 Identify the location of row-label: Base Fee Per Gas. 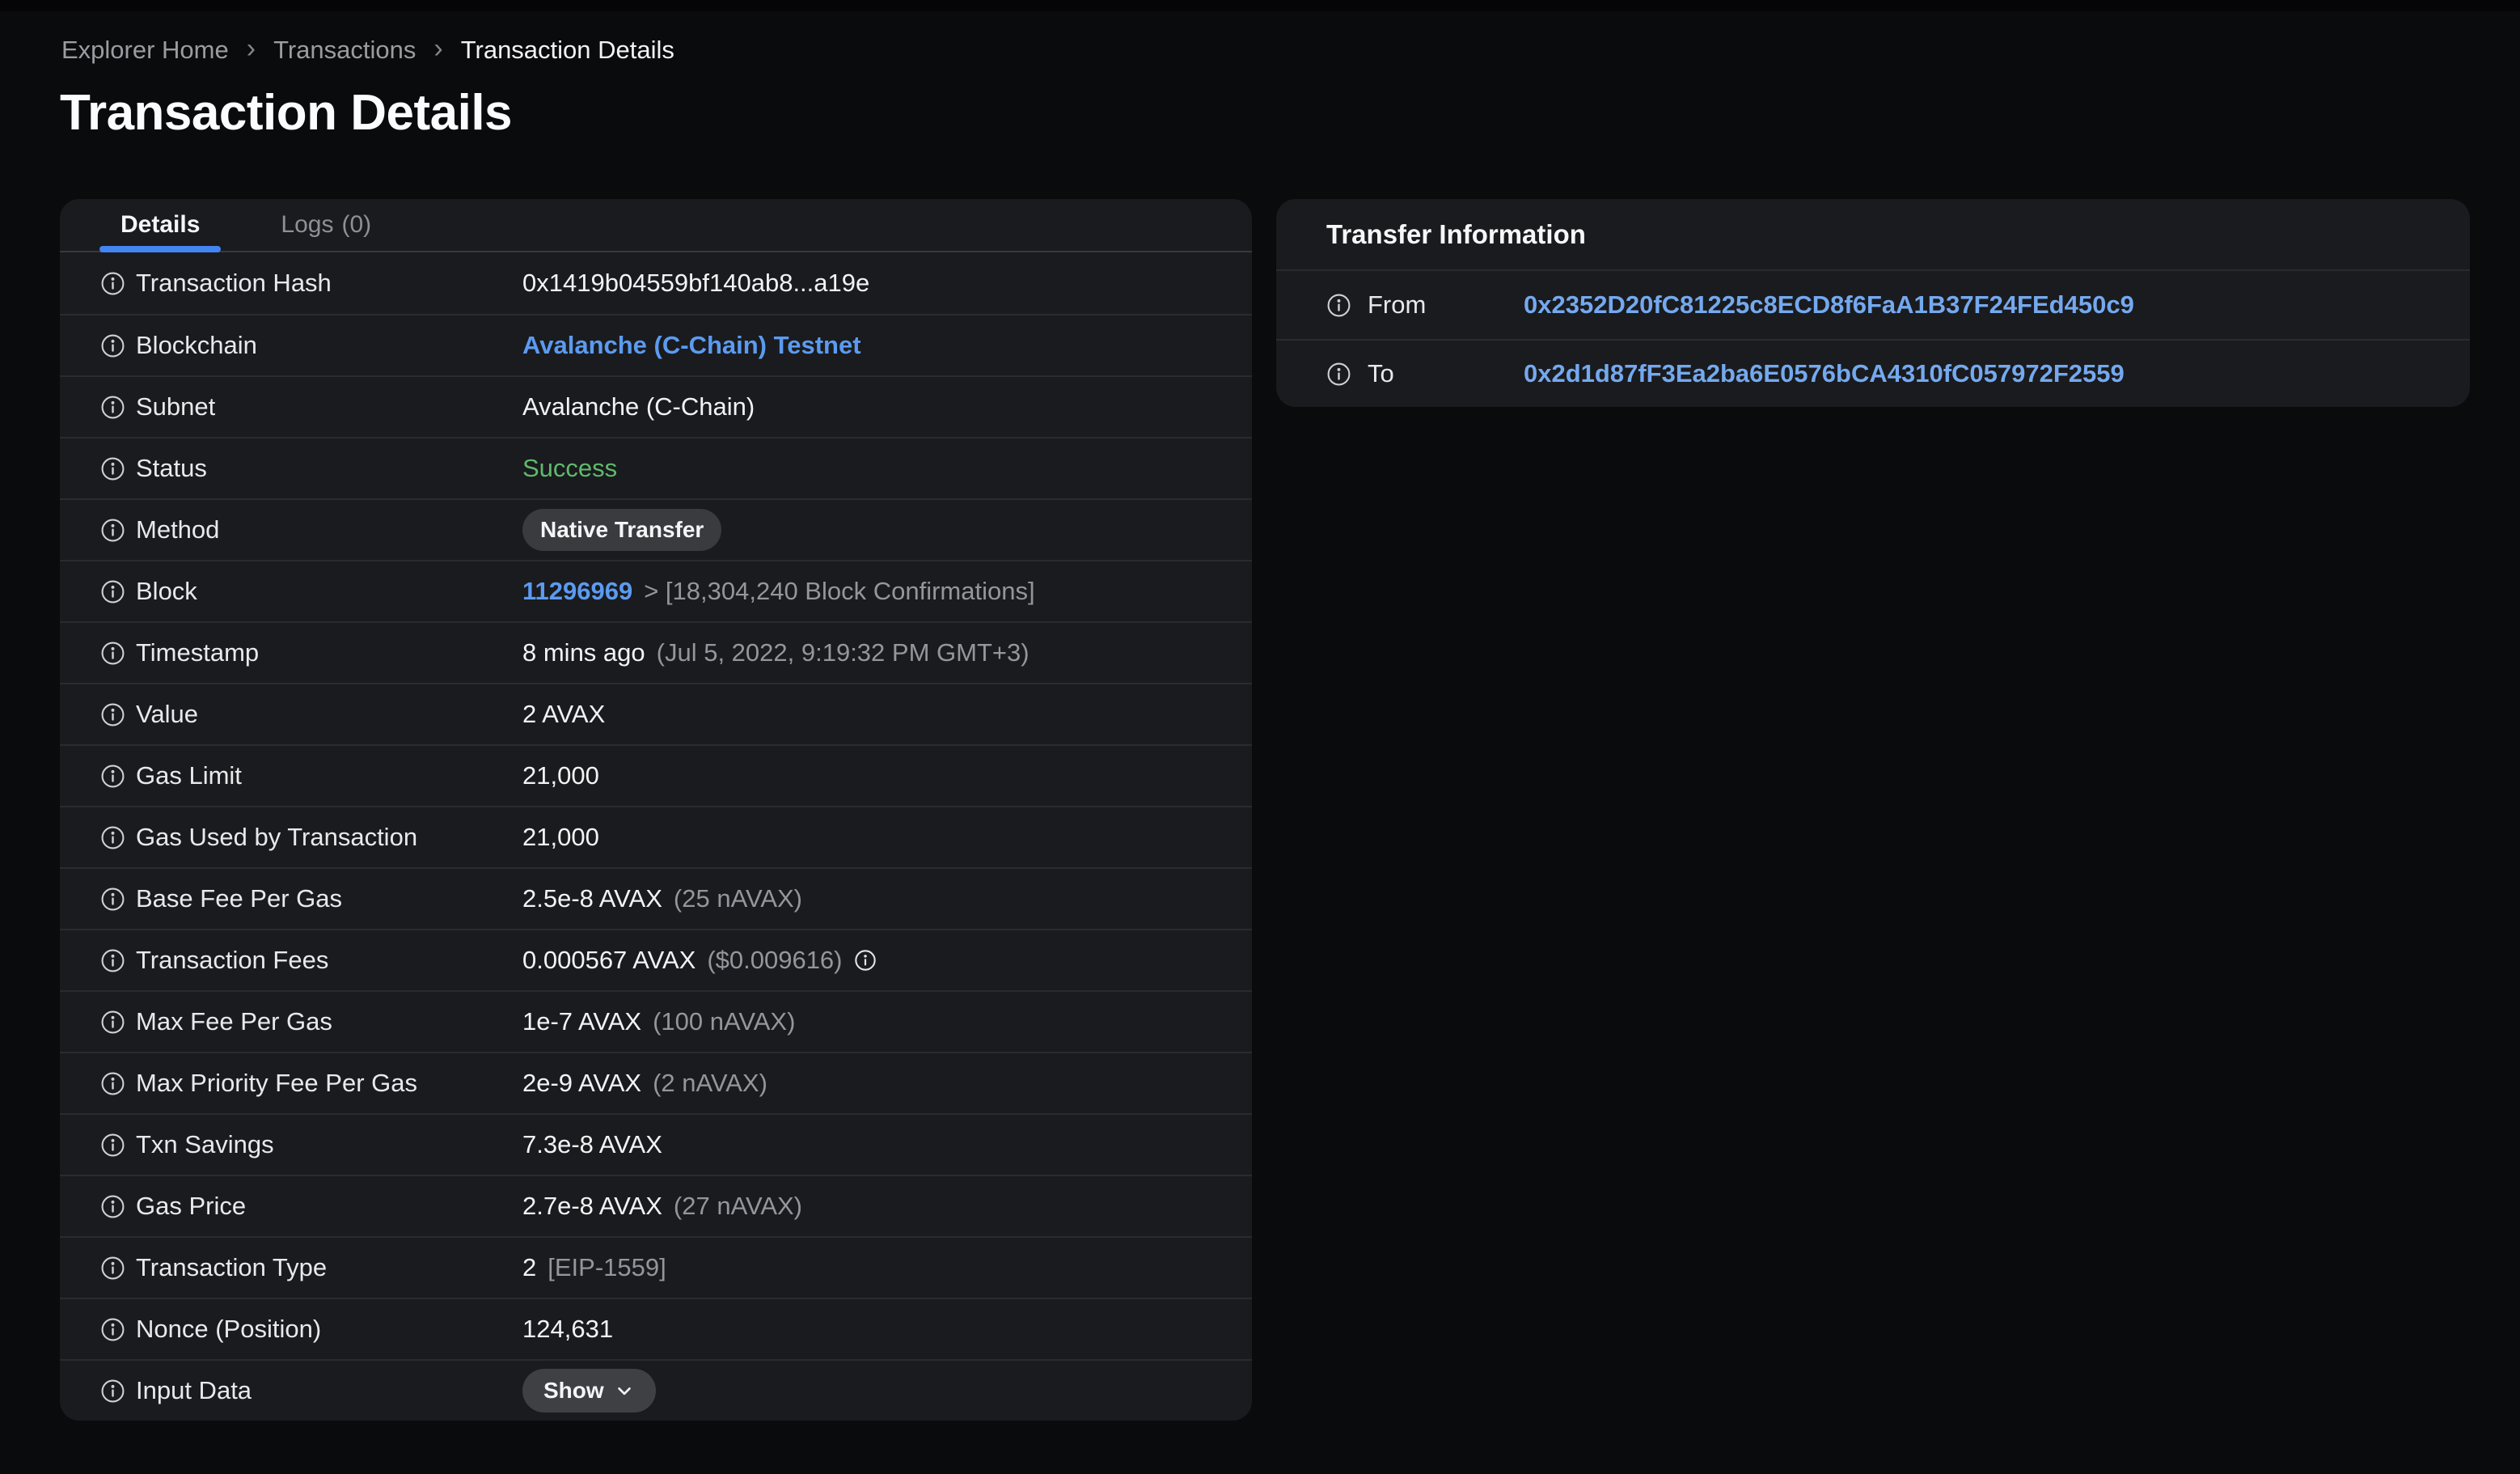
(239, 899).